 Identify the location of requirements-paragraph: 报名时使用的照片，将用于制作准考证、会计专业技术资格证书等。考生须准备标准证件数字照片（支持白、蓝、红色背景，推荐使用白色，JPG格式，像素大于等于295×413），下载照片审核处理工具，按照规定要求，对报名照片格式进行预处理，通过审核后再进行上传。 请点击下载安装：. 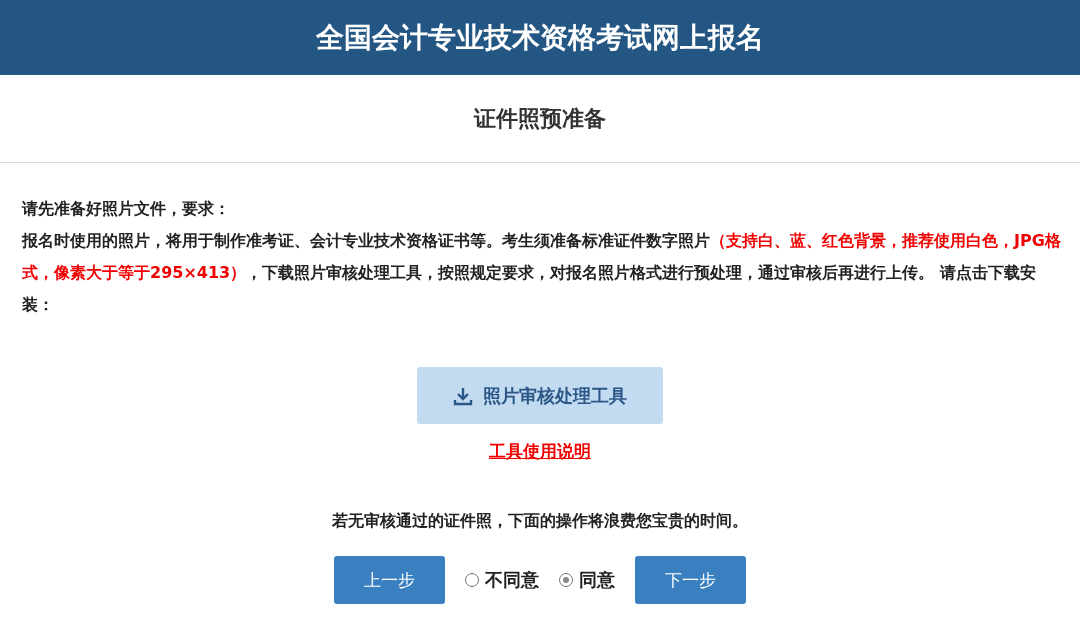
(542, 273).